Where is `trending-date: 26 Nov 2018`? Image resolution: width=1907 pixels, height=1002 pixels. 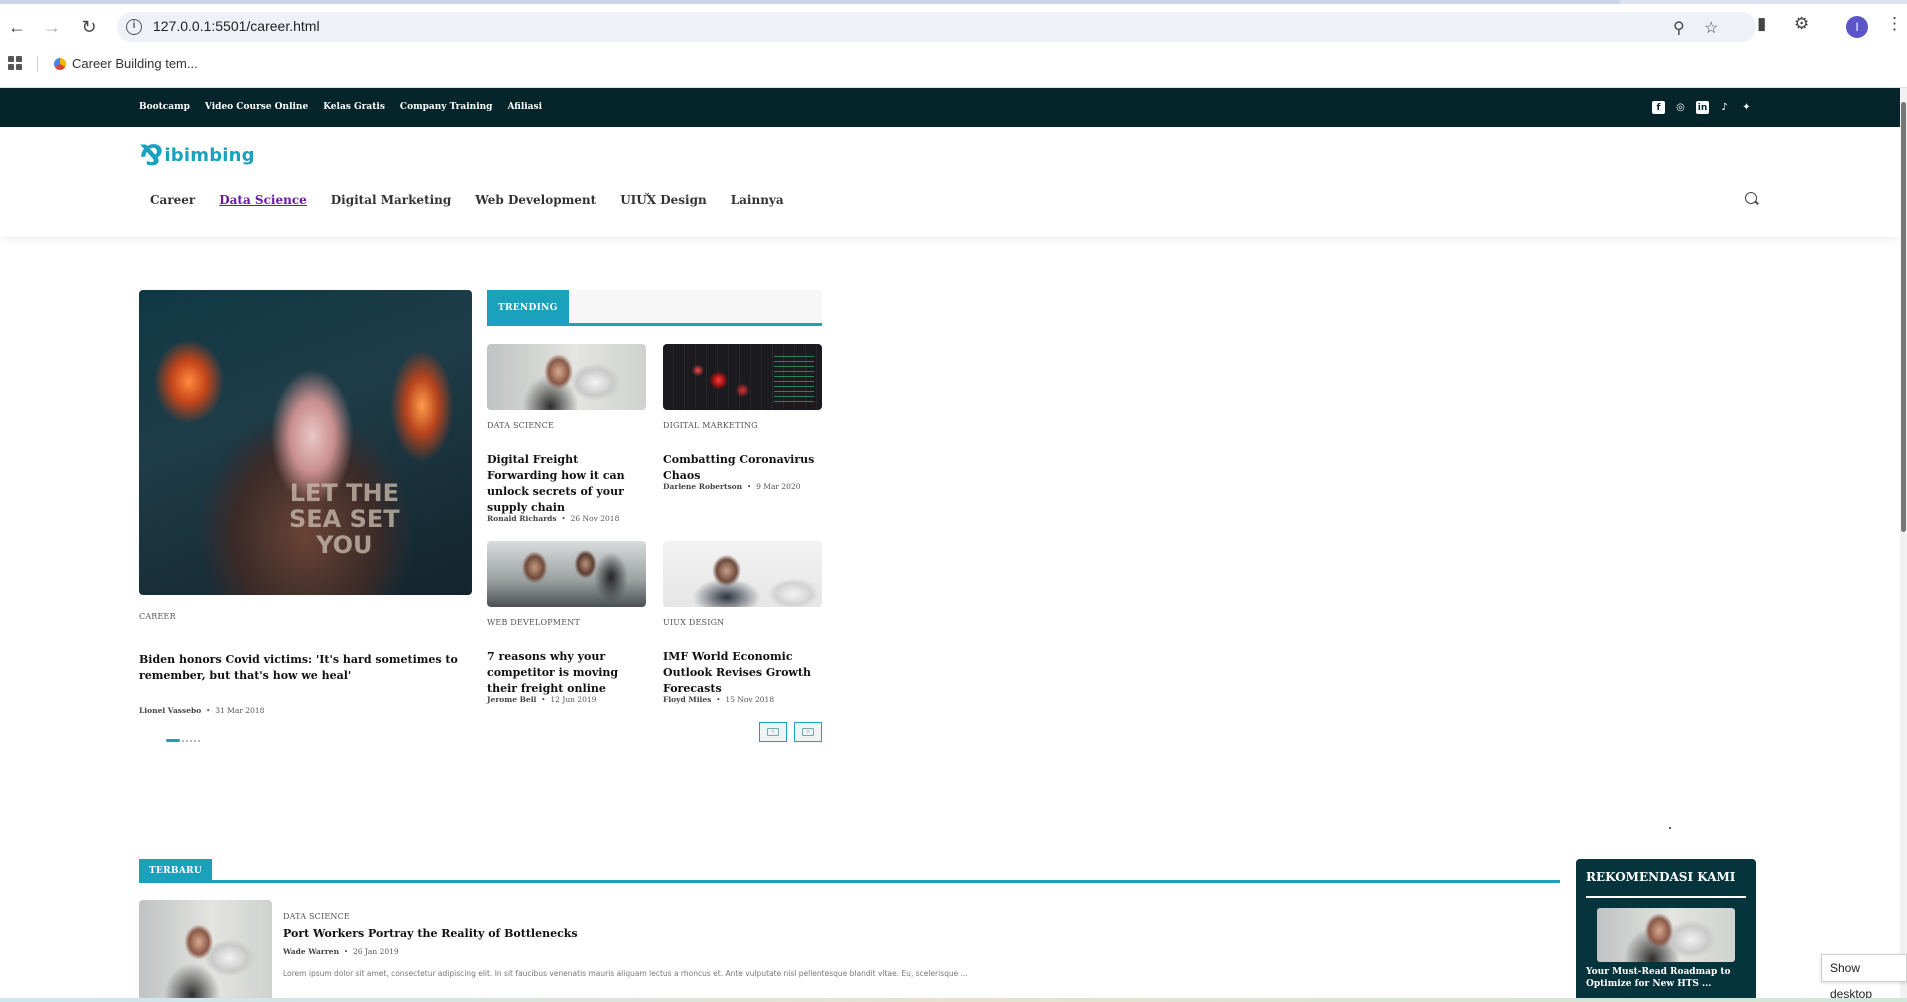
trending-date: 26 Nov 2018 is located at coordinates (595, 518).